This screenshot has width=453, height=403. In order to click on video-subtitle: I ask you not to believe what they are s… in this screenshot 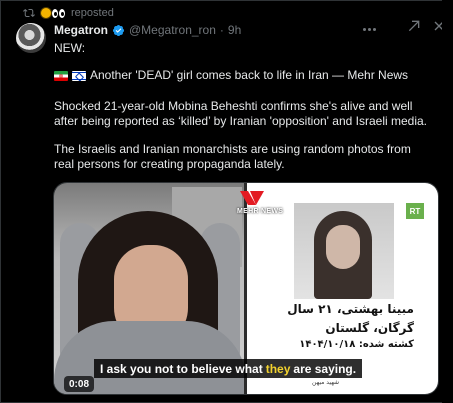, I will do `click(228, 368)`.